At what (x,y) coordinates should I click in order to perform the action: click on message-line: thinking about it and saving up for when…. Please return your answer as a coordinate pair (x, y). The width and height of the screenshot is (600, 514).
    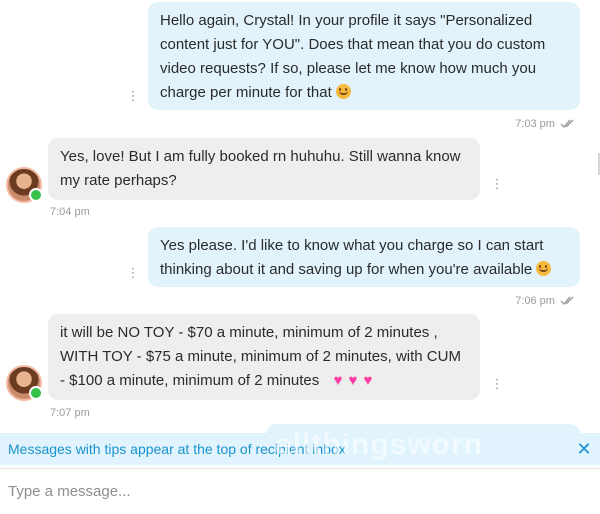
    Looking at the image, I should click on (346, 269).